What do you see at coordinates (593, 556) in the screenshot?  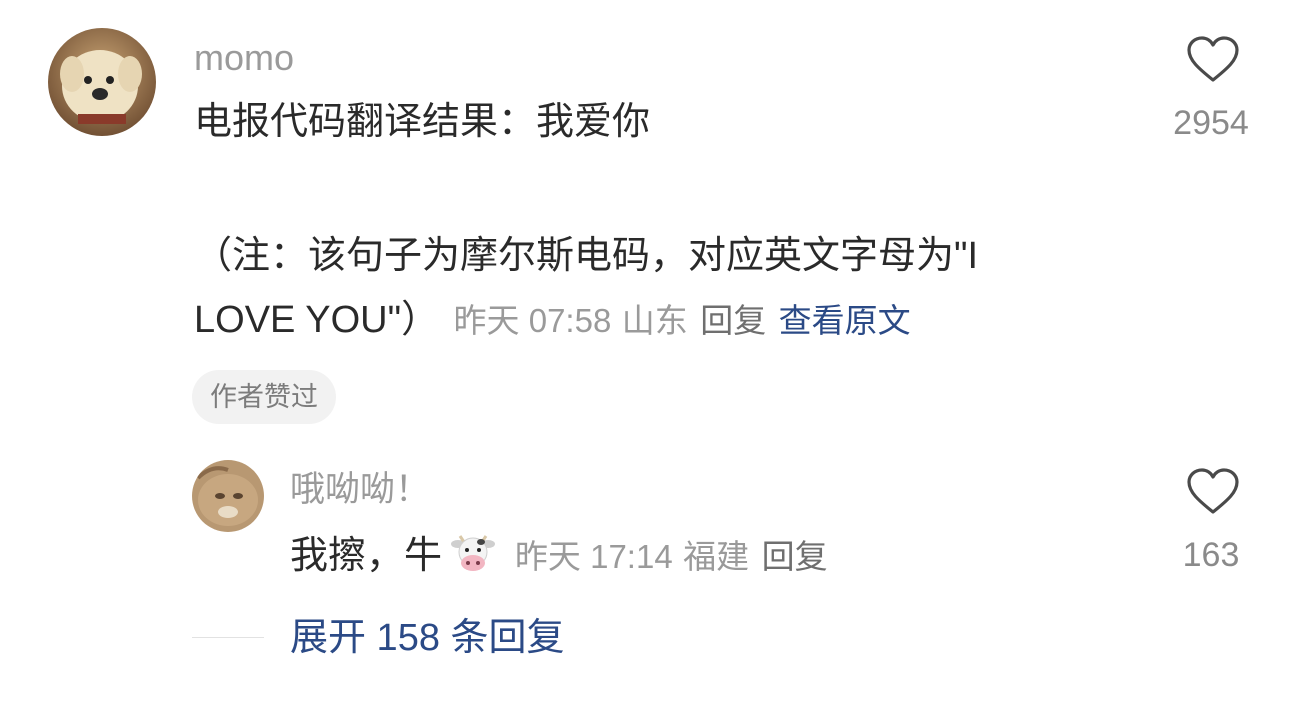 I see `reply-time: 昨天 17:14` at bounding box center [593, 556].